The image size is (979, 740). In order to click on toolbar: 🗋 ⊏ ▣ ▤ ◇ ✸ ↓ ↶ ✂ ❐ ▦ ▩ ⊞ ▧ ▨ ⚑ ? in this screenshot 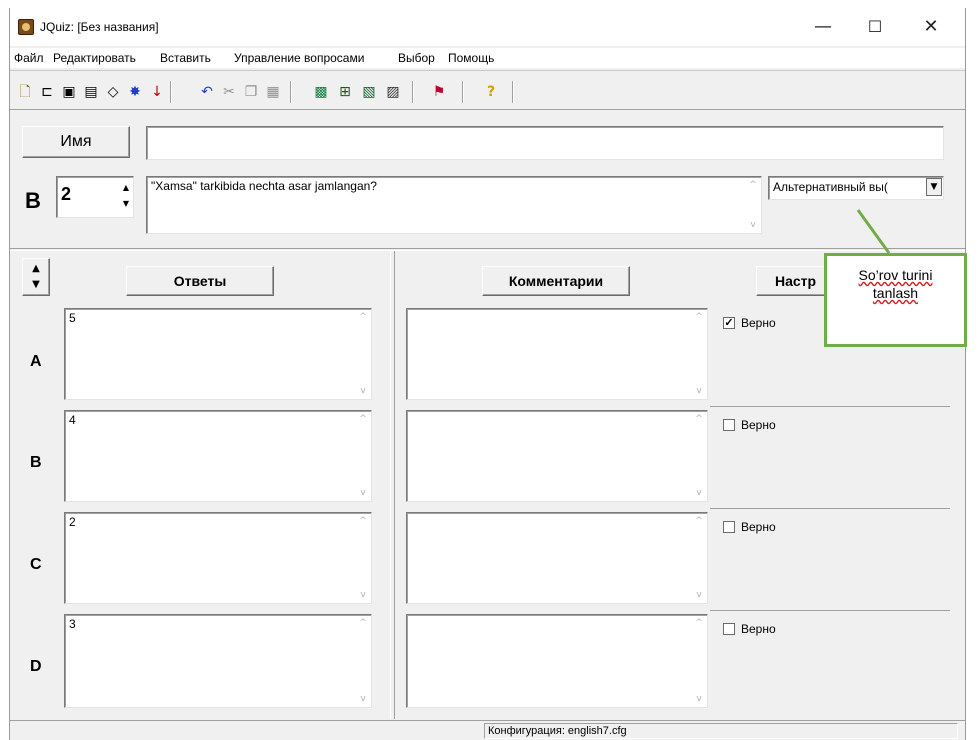, I will do `click(487, 90)`.